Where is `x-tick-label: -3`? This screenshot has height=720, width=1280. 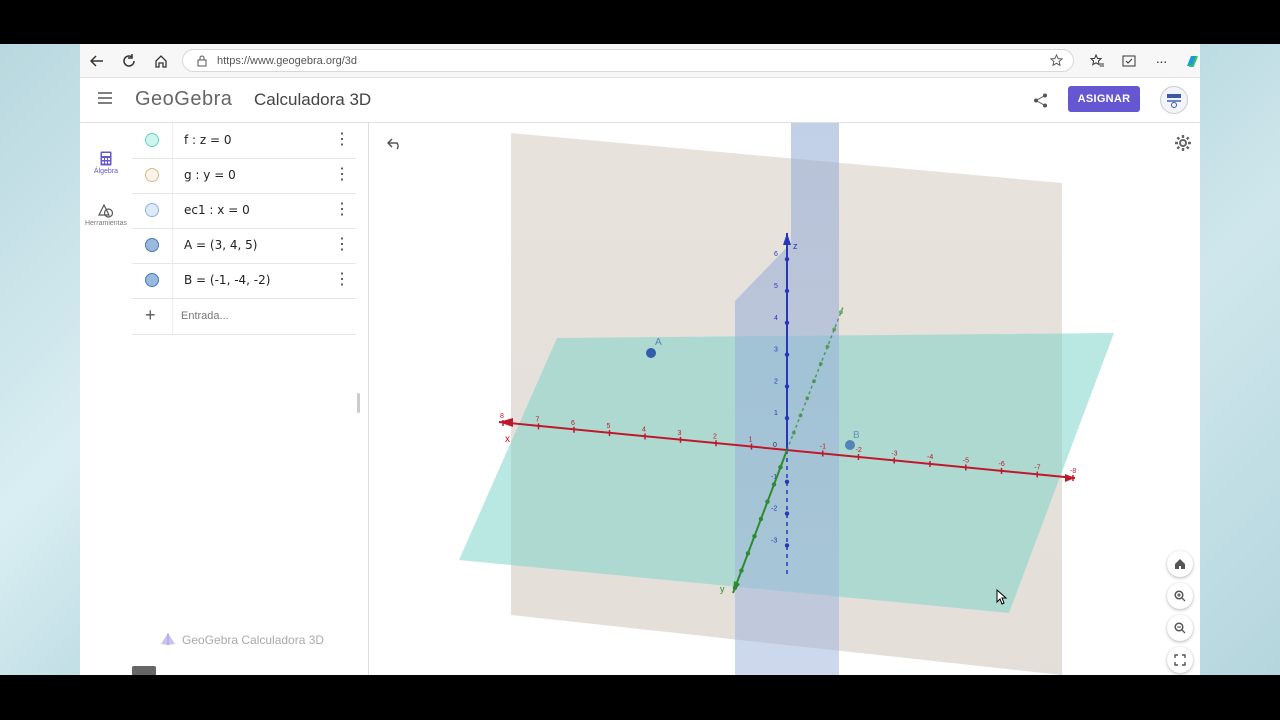
x-tick-label: -3 is located at coordinates (894, 454).